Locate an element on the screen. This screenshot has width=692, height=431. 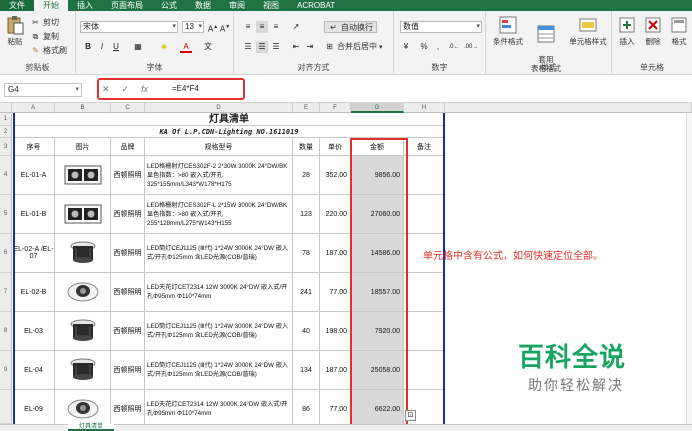
col-header-h: H is located at coordinates (424, 108).